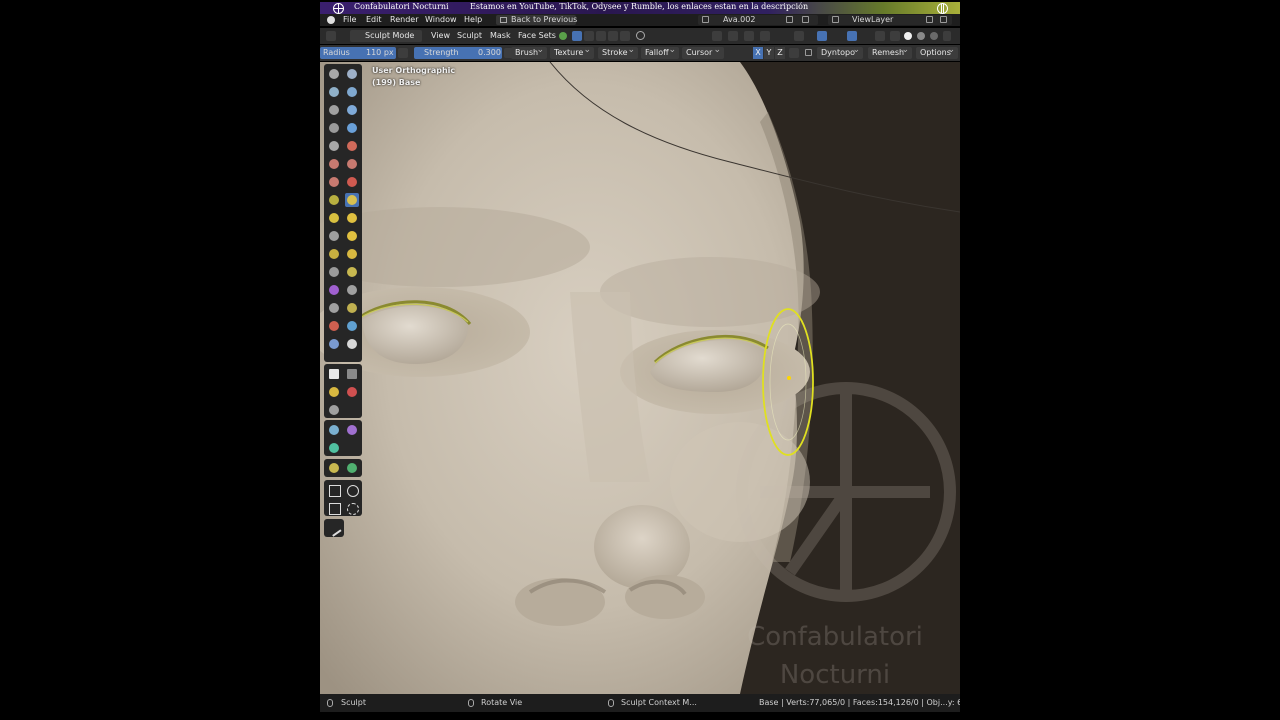 This screenshot has height=720, width=1280. What do you see at coordinates (577, 36) in the screenshot?
I see `vertex-select-icon` at bounding box center [577, 36].